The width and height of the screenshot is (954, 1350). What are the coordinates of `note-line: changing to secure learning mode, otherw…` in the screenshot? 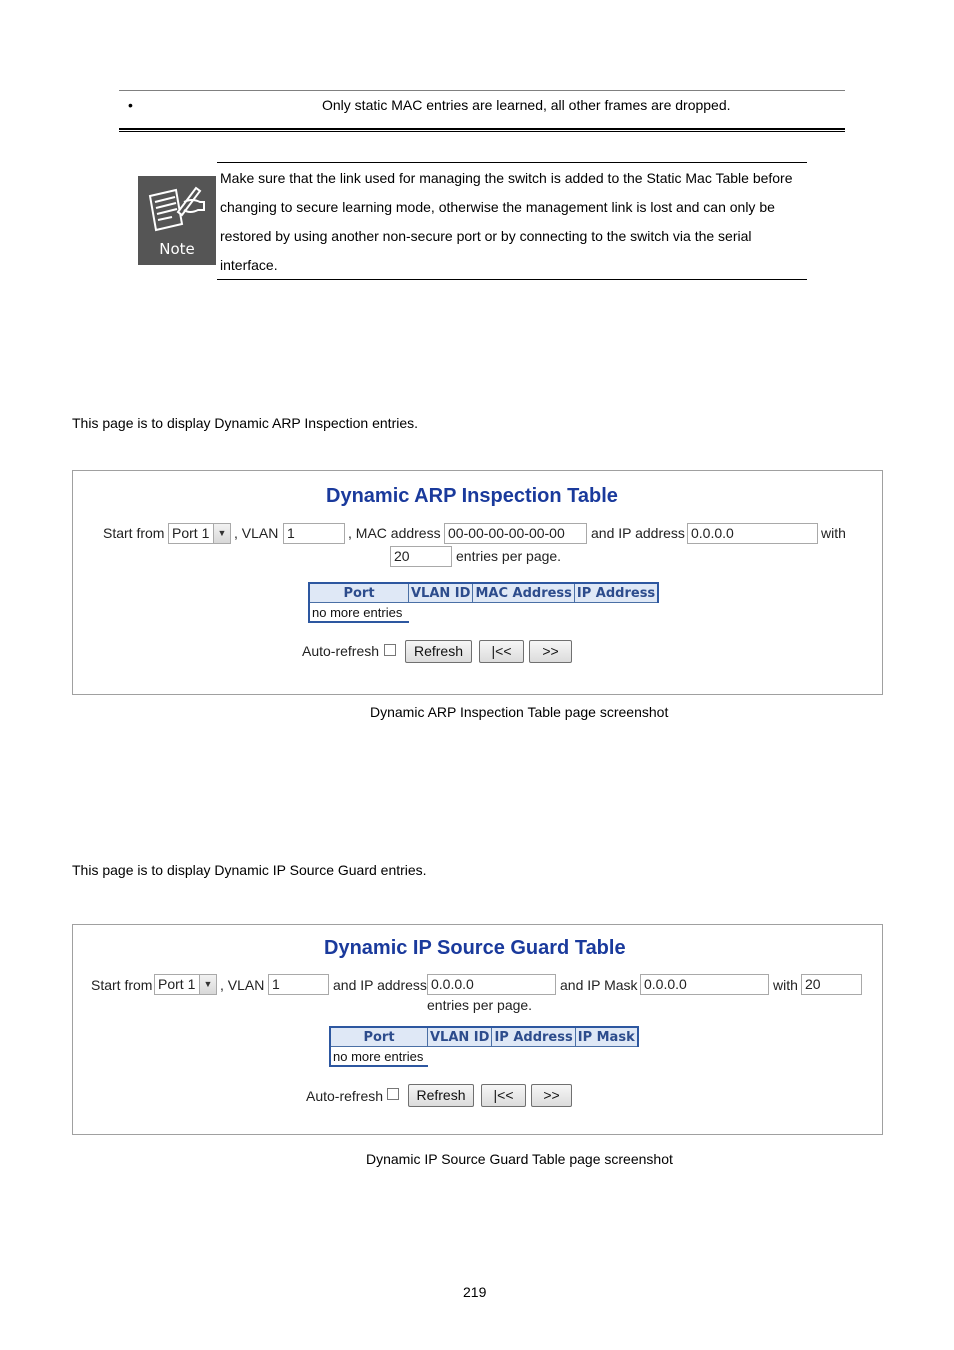 It's located at (497, 207).